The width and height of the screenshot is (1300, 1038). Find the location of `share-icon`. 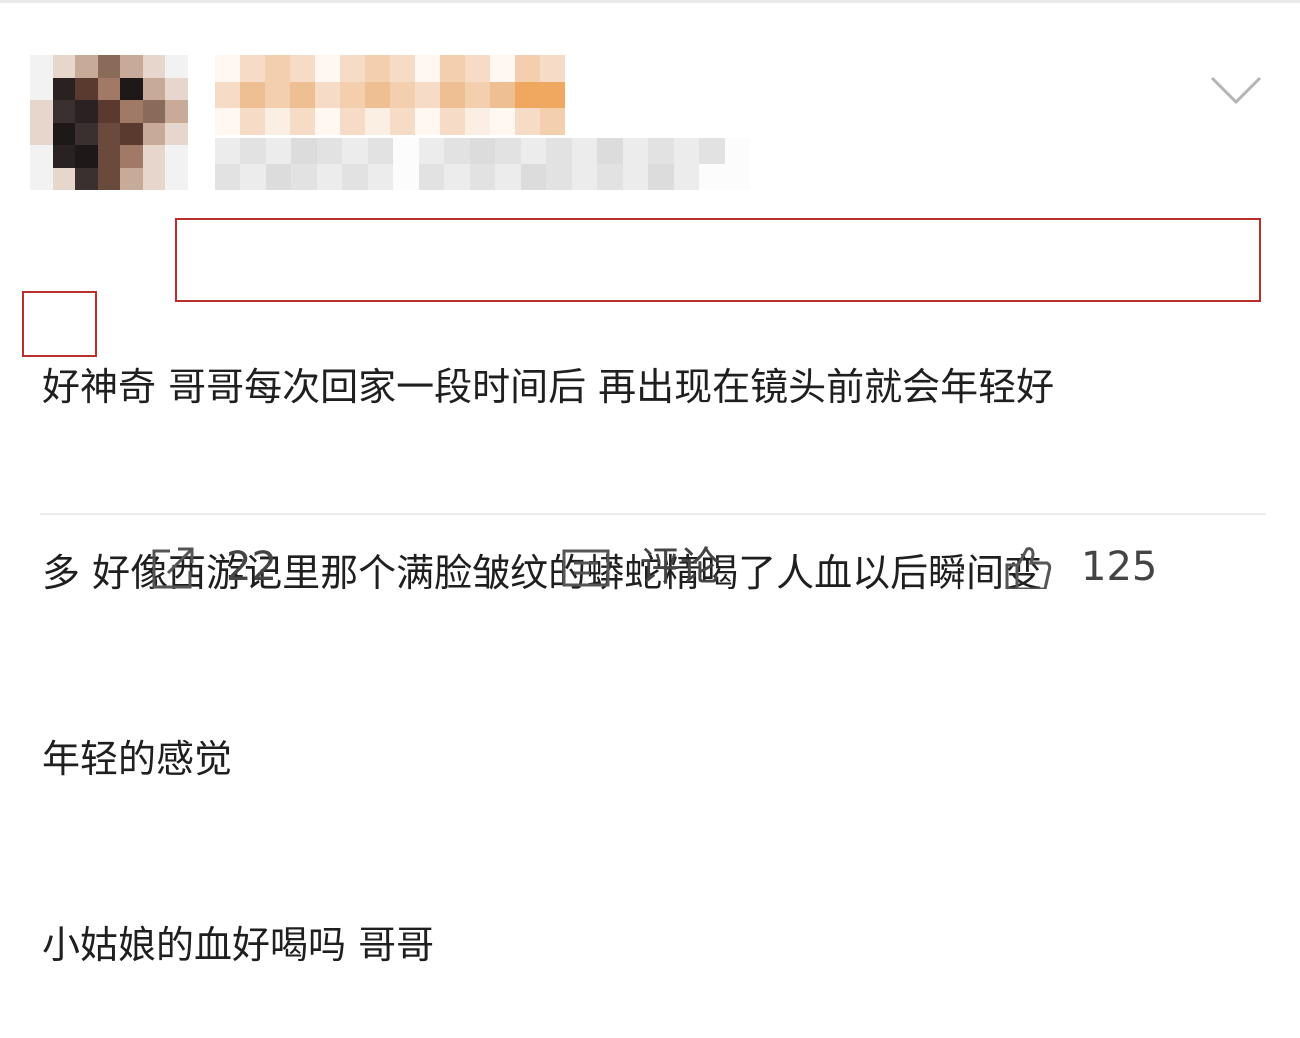

share-icon is located at coordinates (173, 568).